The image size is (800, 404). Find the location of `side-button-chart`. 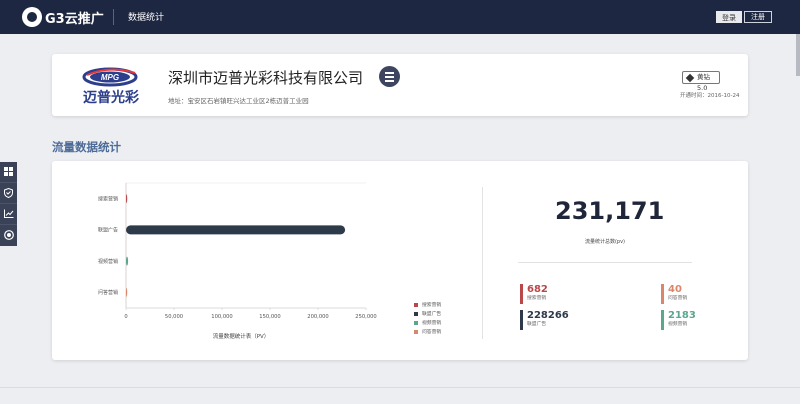

side-button-chart is located at coordinates (8, 214).